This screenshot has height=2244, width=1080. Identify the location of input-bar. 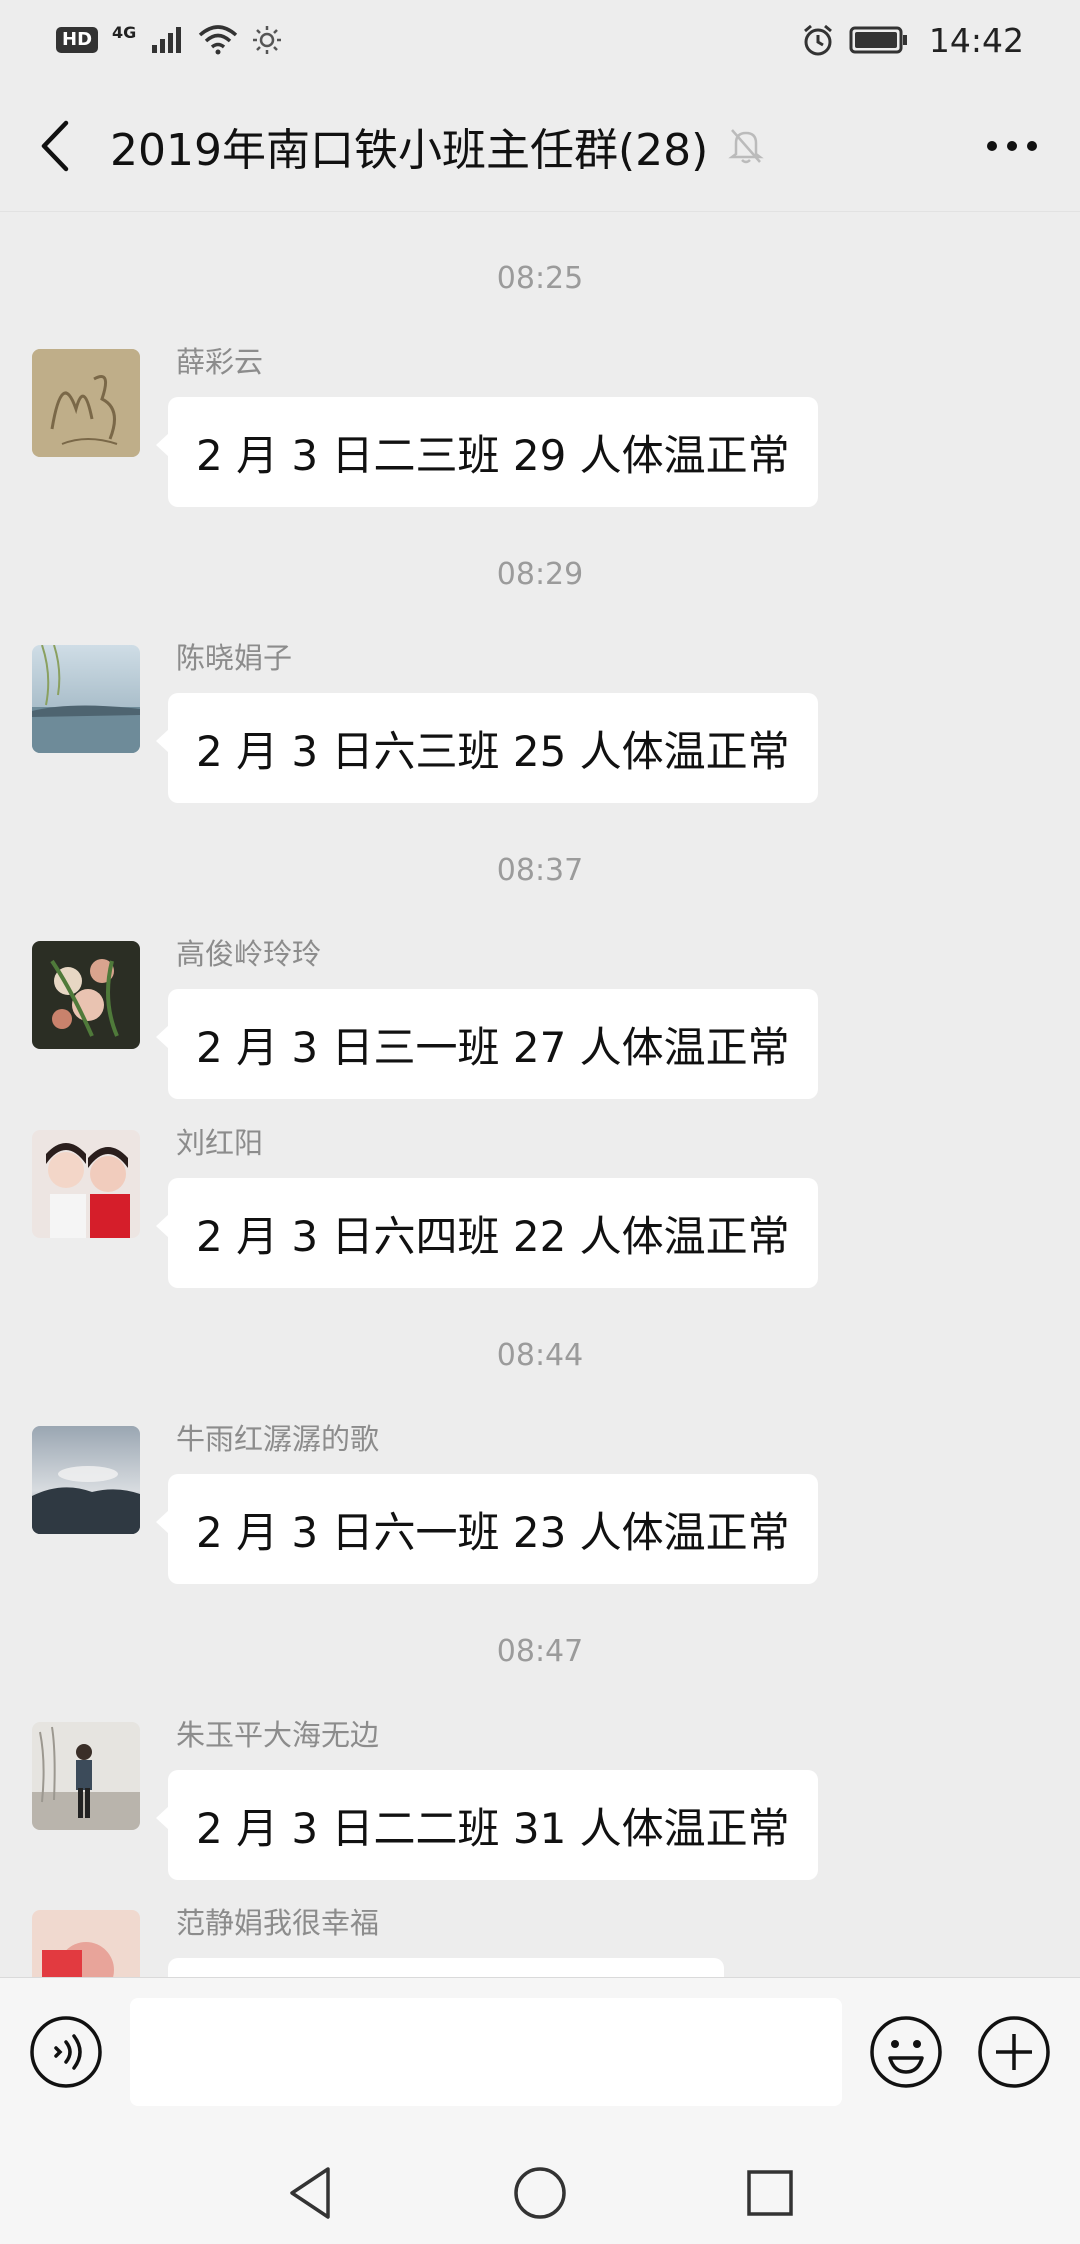
(540, 2055).